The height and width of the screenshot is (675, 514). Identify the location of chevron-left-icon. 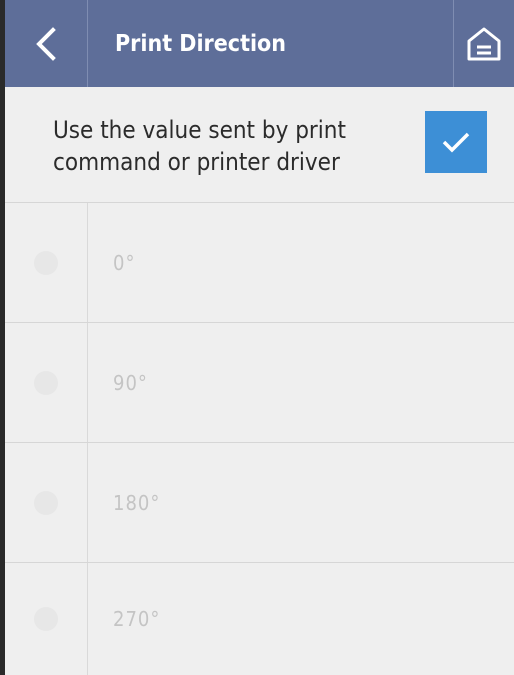
(46, 43).